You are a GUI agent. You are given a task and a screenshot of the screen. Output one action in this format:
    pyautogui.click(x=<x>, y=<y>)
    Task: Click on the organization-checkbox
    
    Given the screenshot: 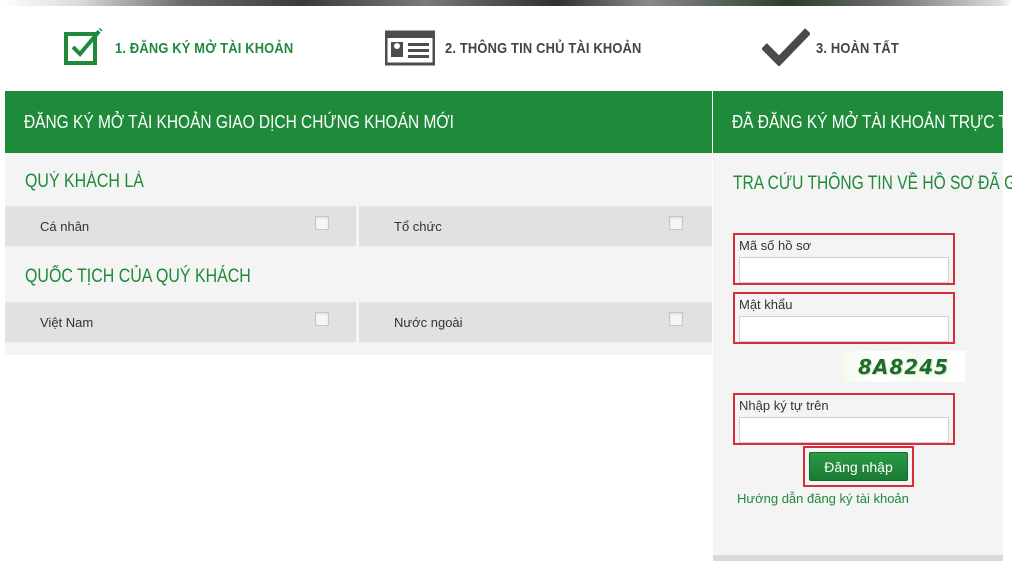 What is the action you would take?
    pyautogui.click(x=676, y=223)
    